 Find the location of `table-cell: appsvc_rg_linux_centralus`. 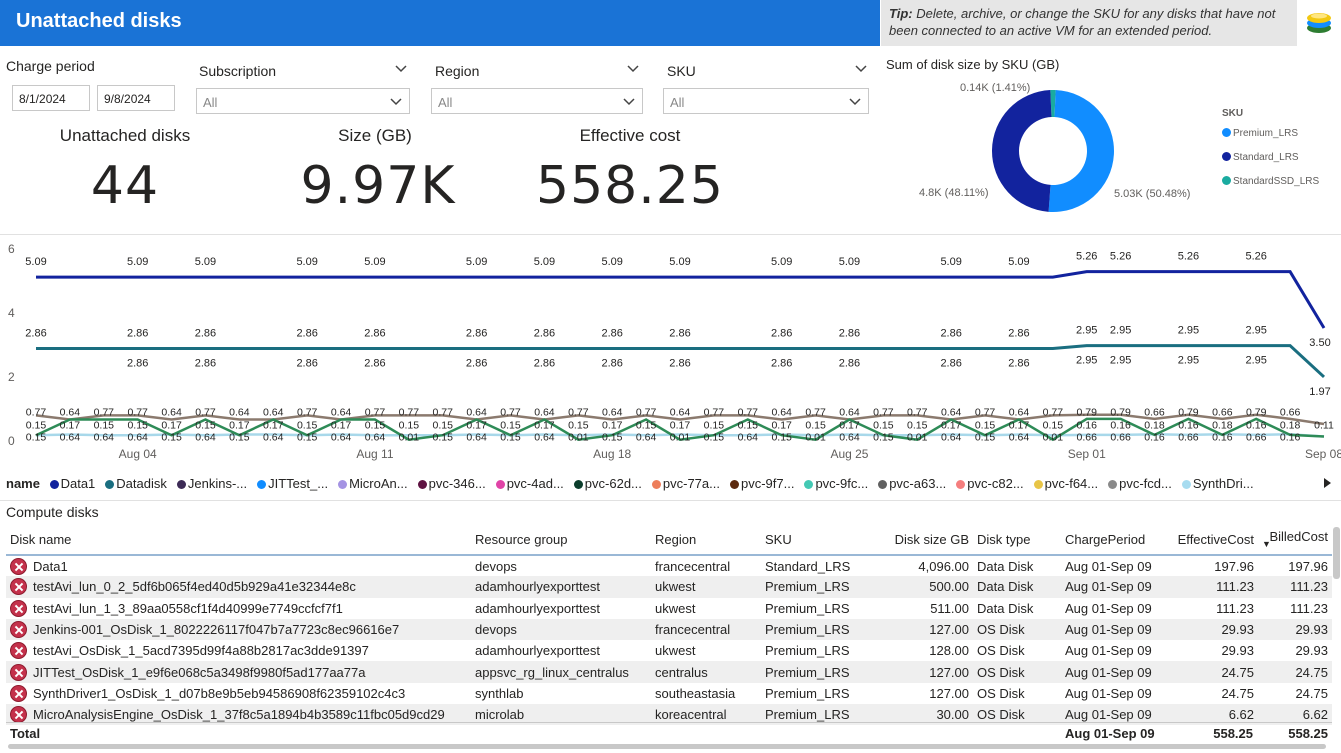

table-cell: appsvc_rg_linux_centralus is located at coordinates (561, 672).